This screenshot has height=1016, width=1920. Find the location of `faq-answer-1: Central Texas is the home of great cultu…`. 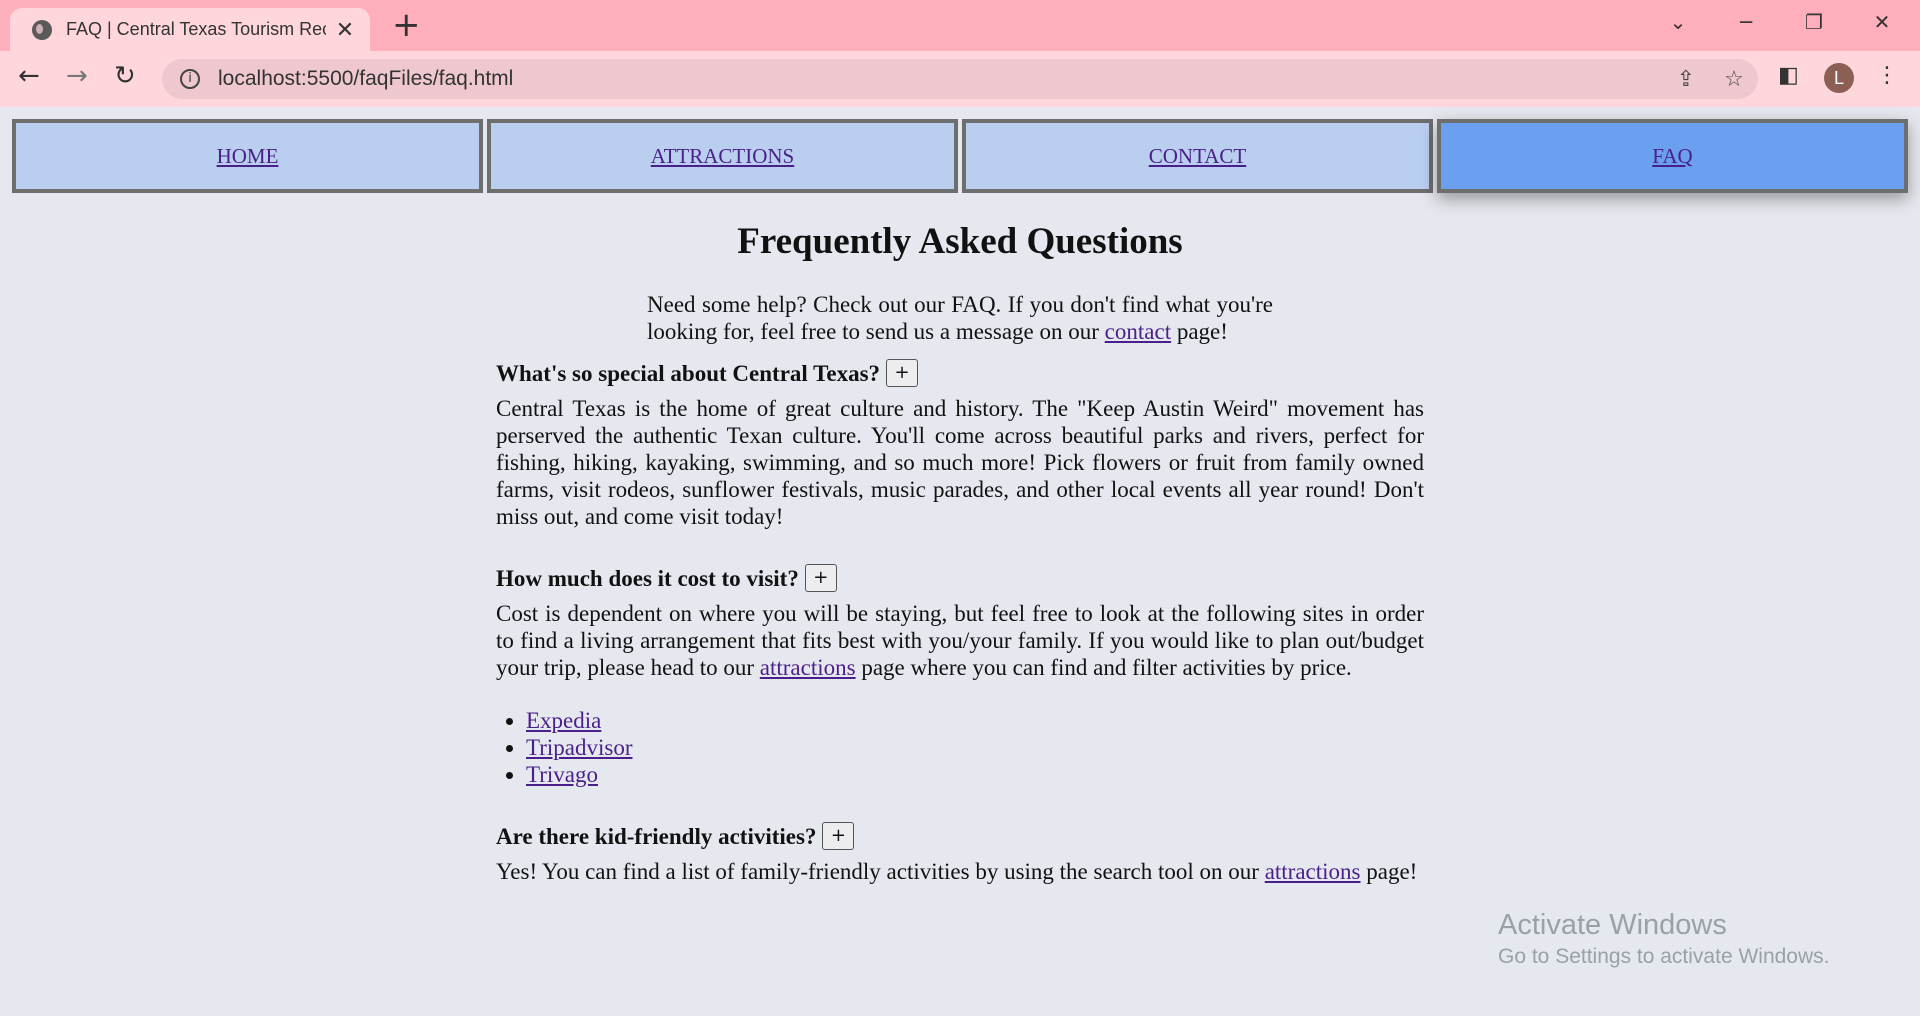

faq-answer-1: Central Texas is the home of great cultu… is located at coordinates (960, 462).